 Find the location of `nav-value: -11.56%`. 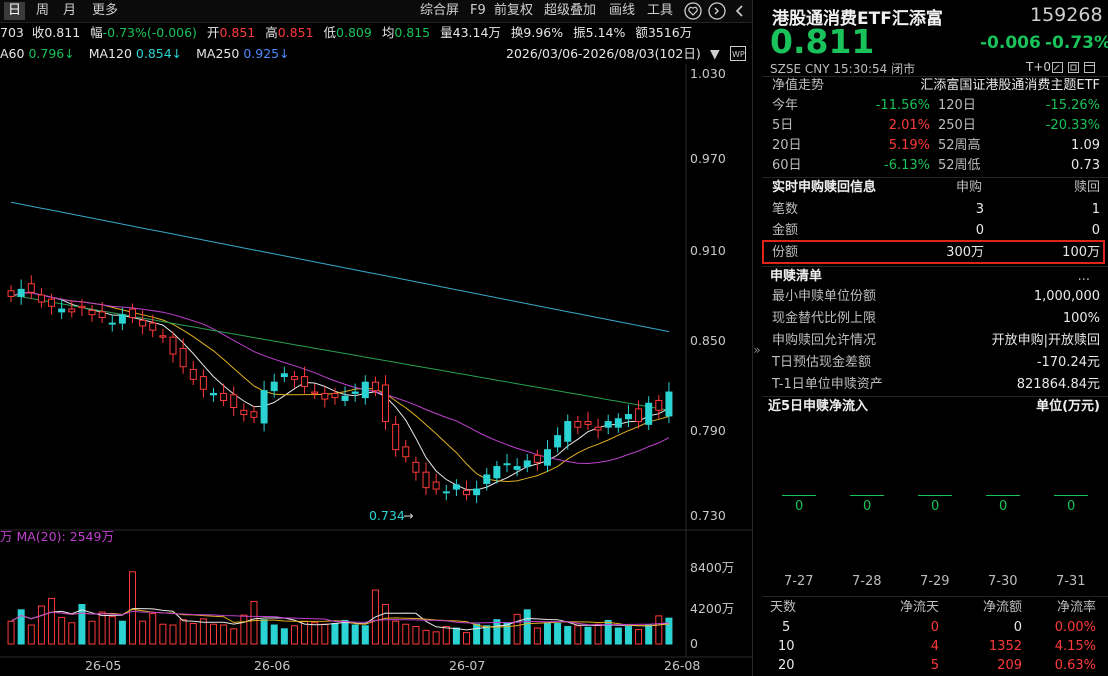

nav-value: -11.56% is located at coordinates (902, 105).